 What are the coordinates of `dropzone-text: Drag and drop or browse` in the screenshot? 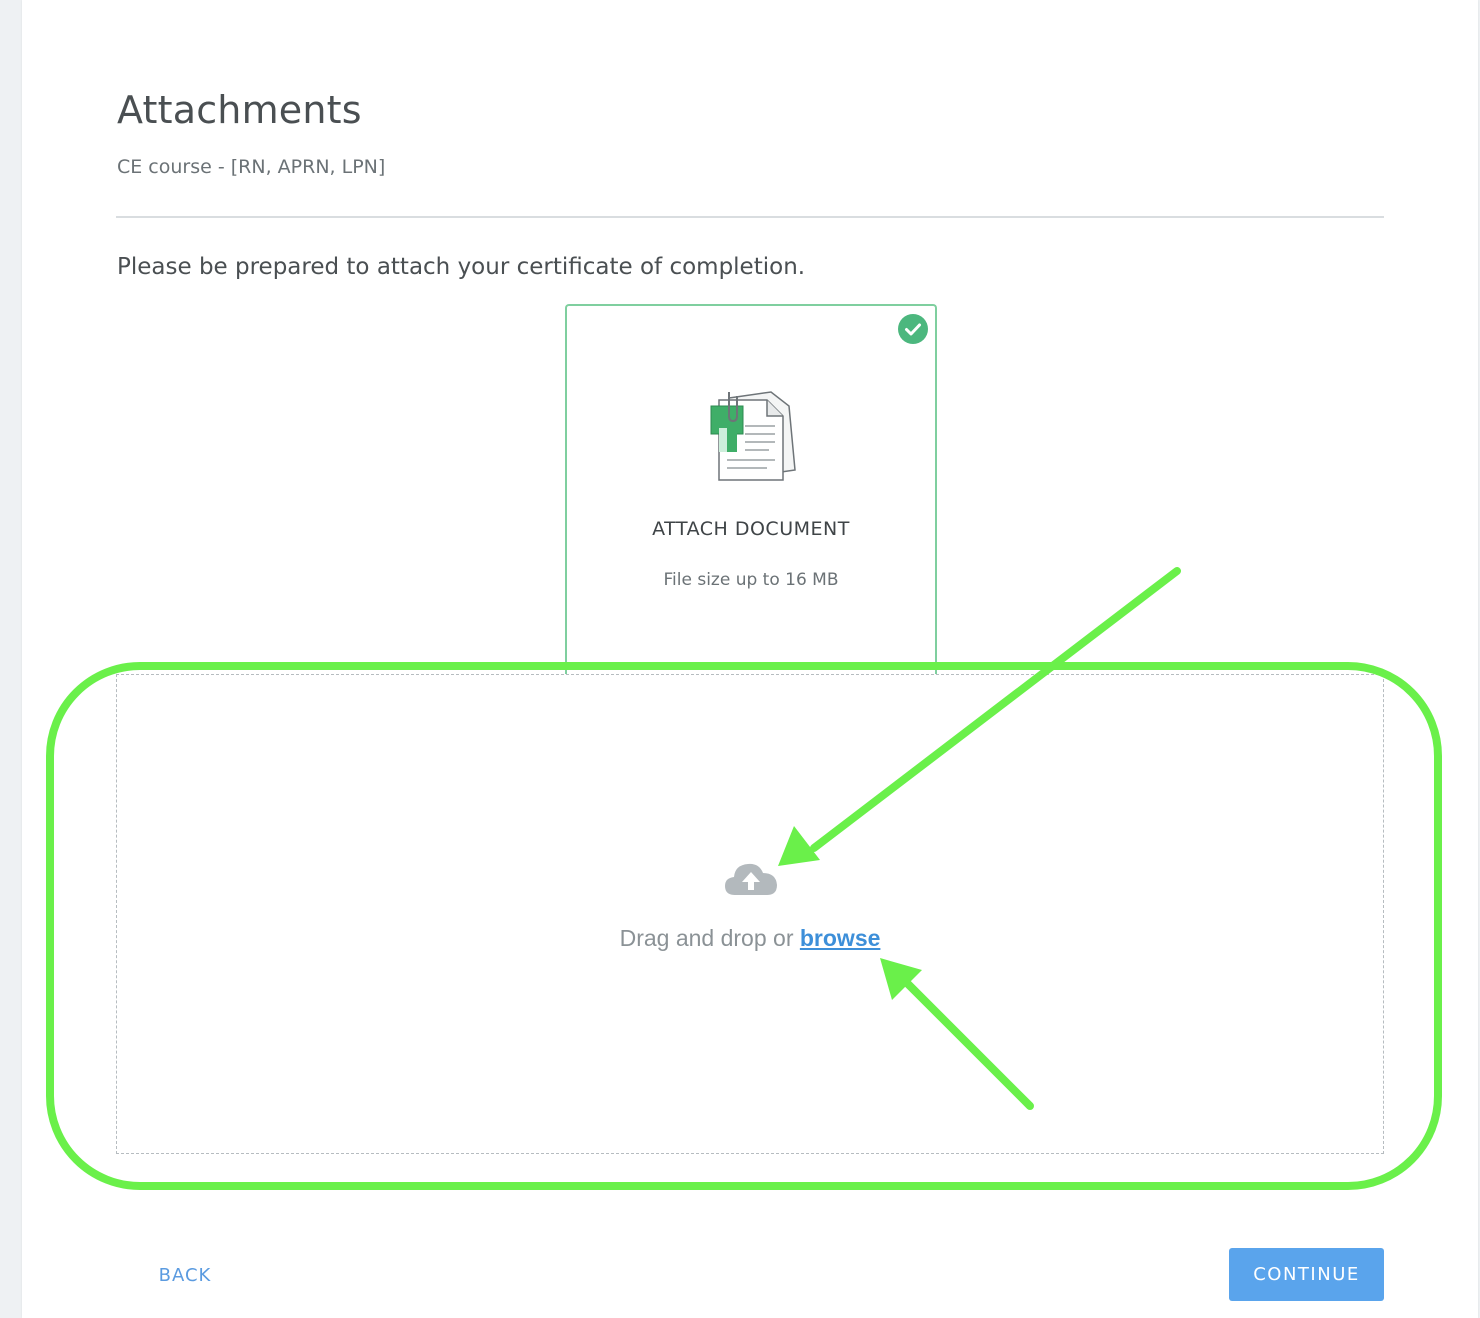 It's located at (750, 938).